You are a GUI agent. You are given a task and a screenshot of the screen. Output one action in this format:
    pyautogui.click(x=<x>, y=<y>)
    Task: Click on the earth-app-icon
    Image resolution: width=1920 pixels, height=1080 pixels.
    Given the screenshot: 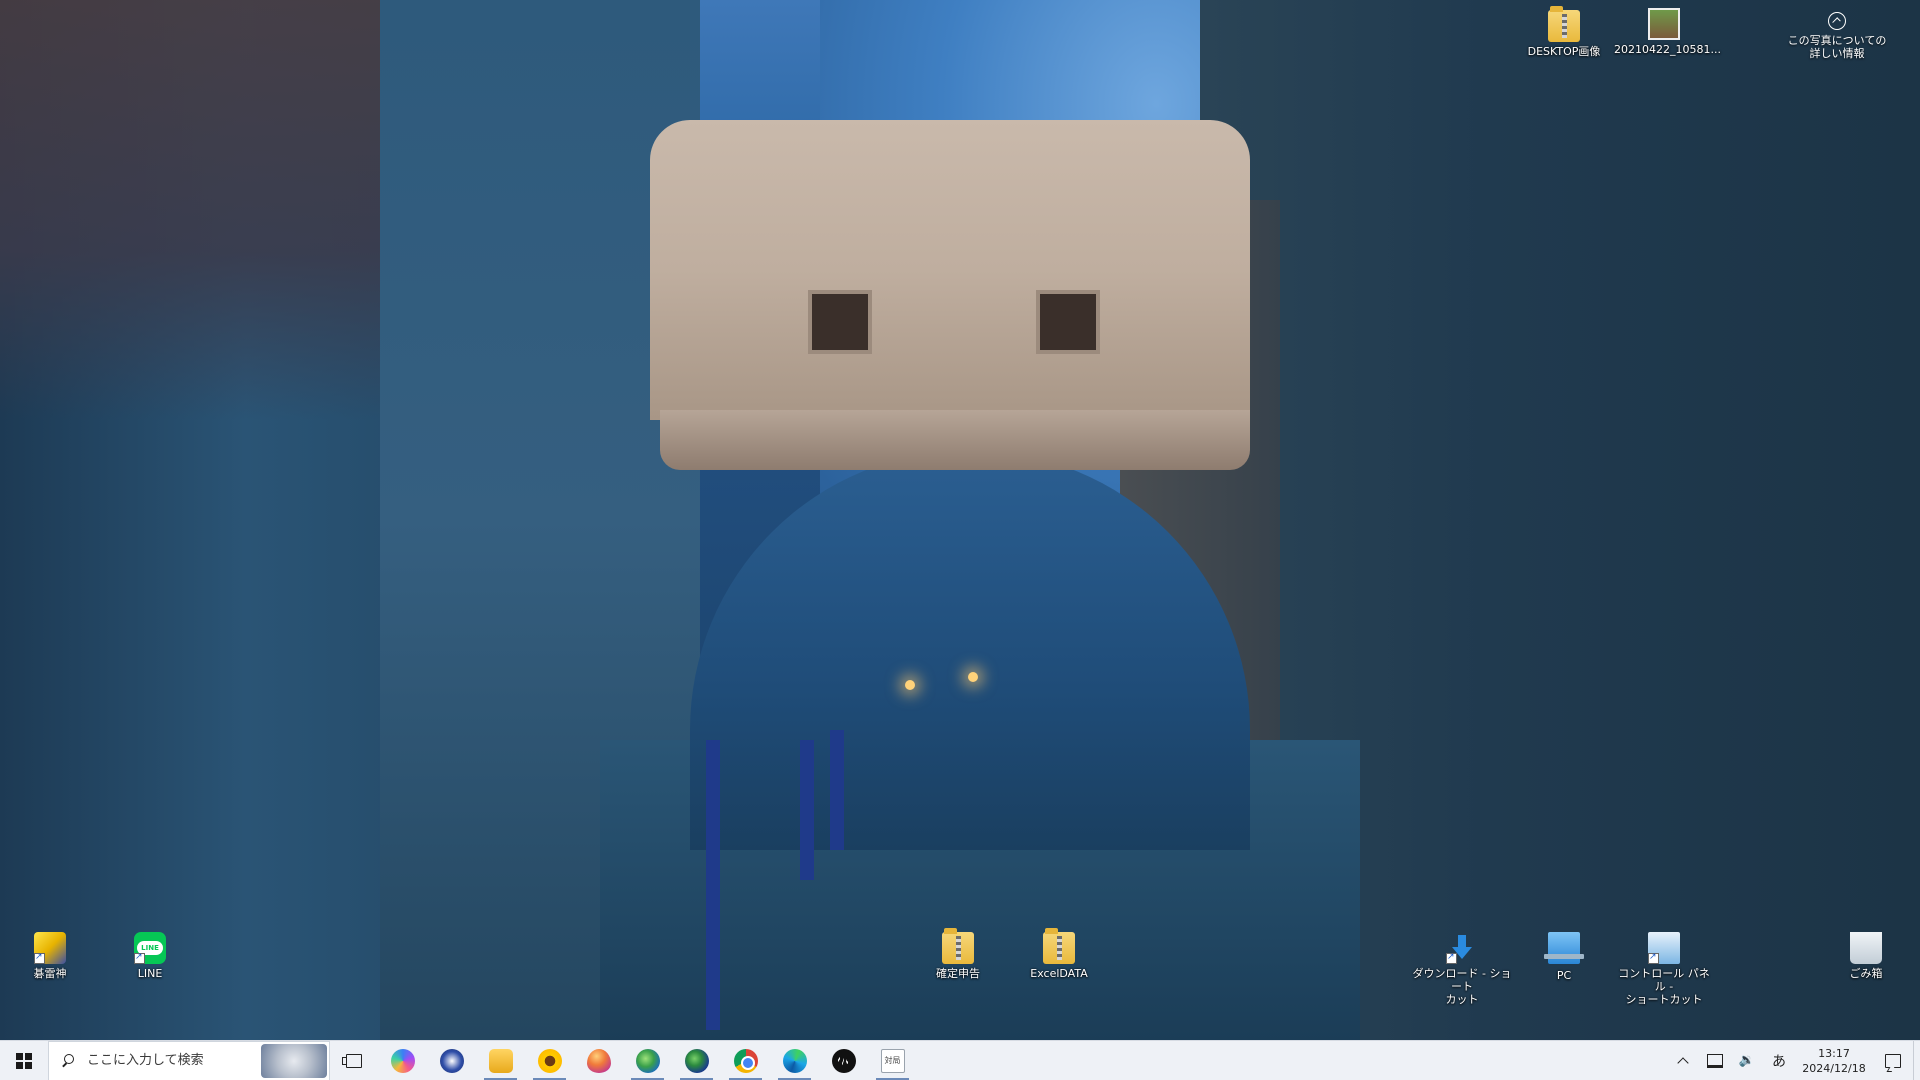 What is the action you would take?
    pyautogui.click(x=696, y=1060)
    